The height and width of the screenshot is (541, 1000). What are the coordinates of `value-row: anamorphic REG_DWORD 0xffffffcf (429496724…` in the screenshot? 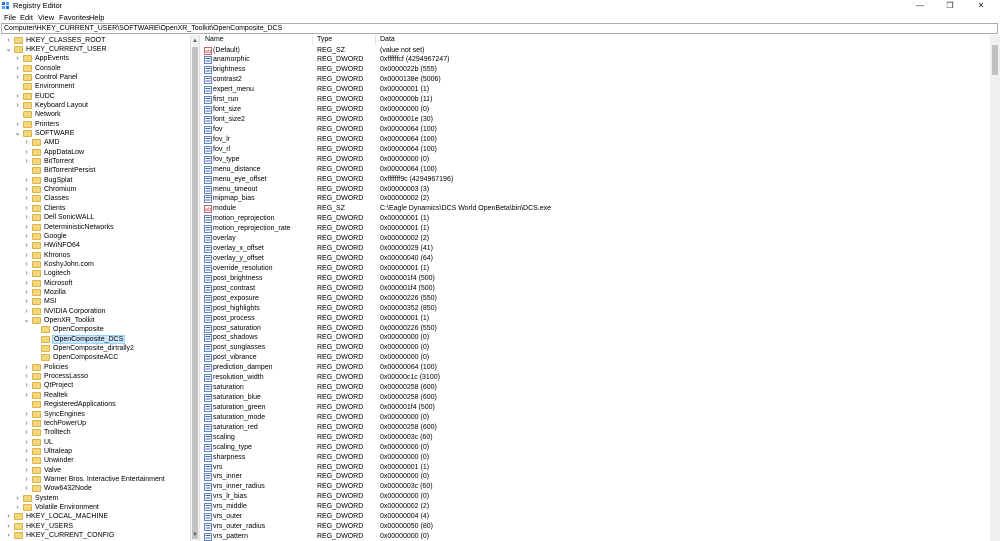 It's located at (595, 60).